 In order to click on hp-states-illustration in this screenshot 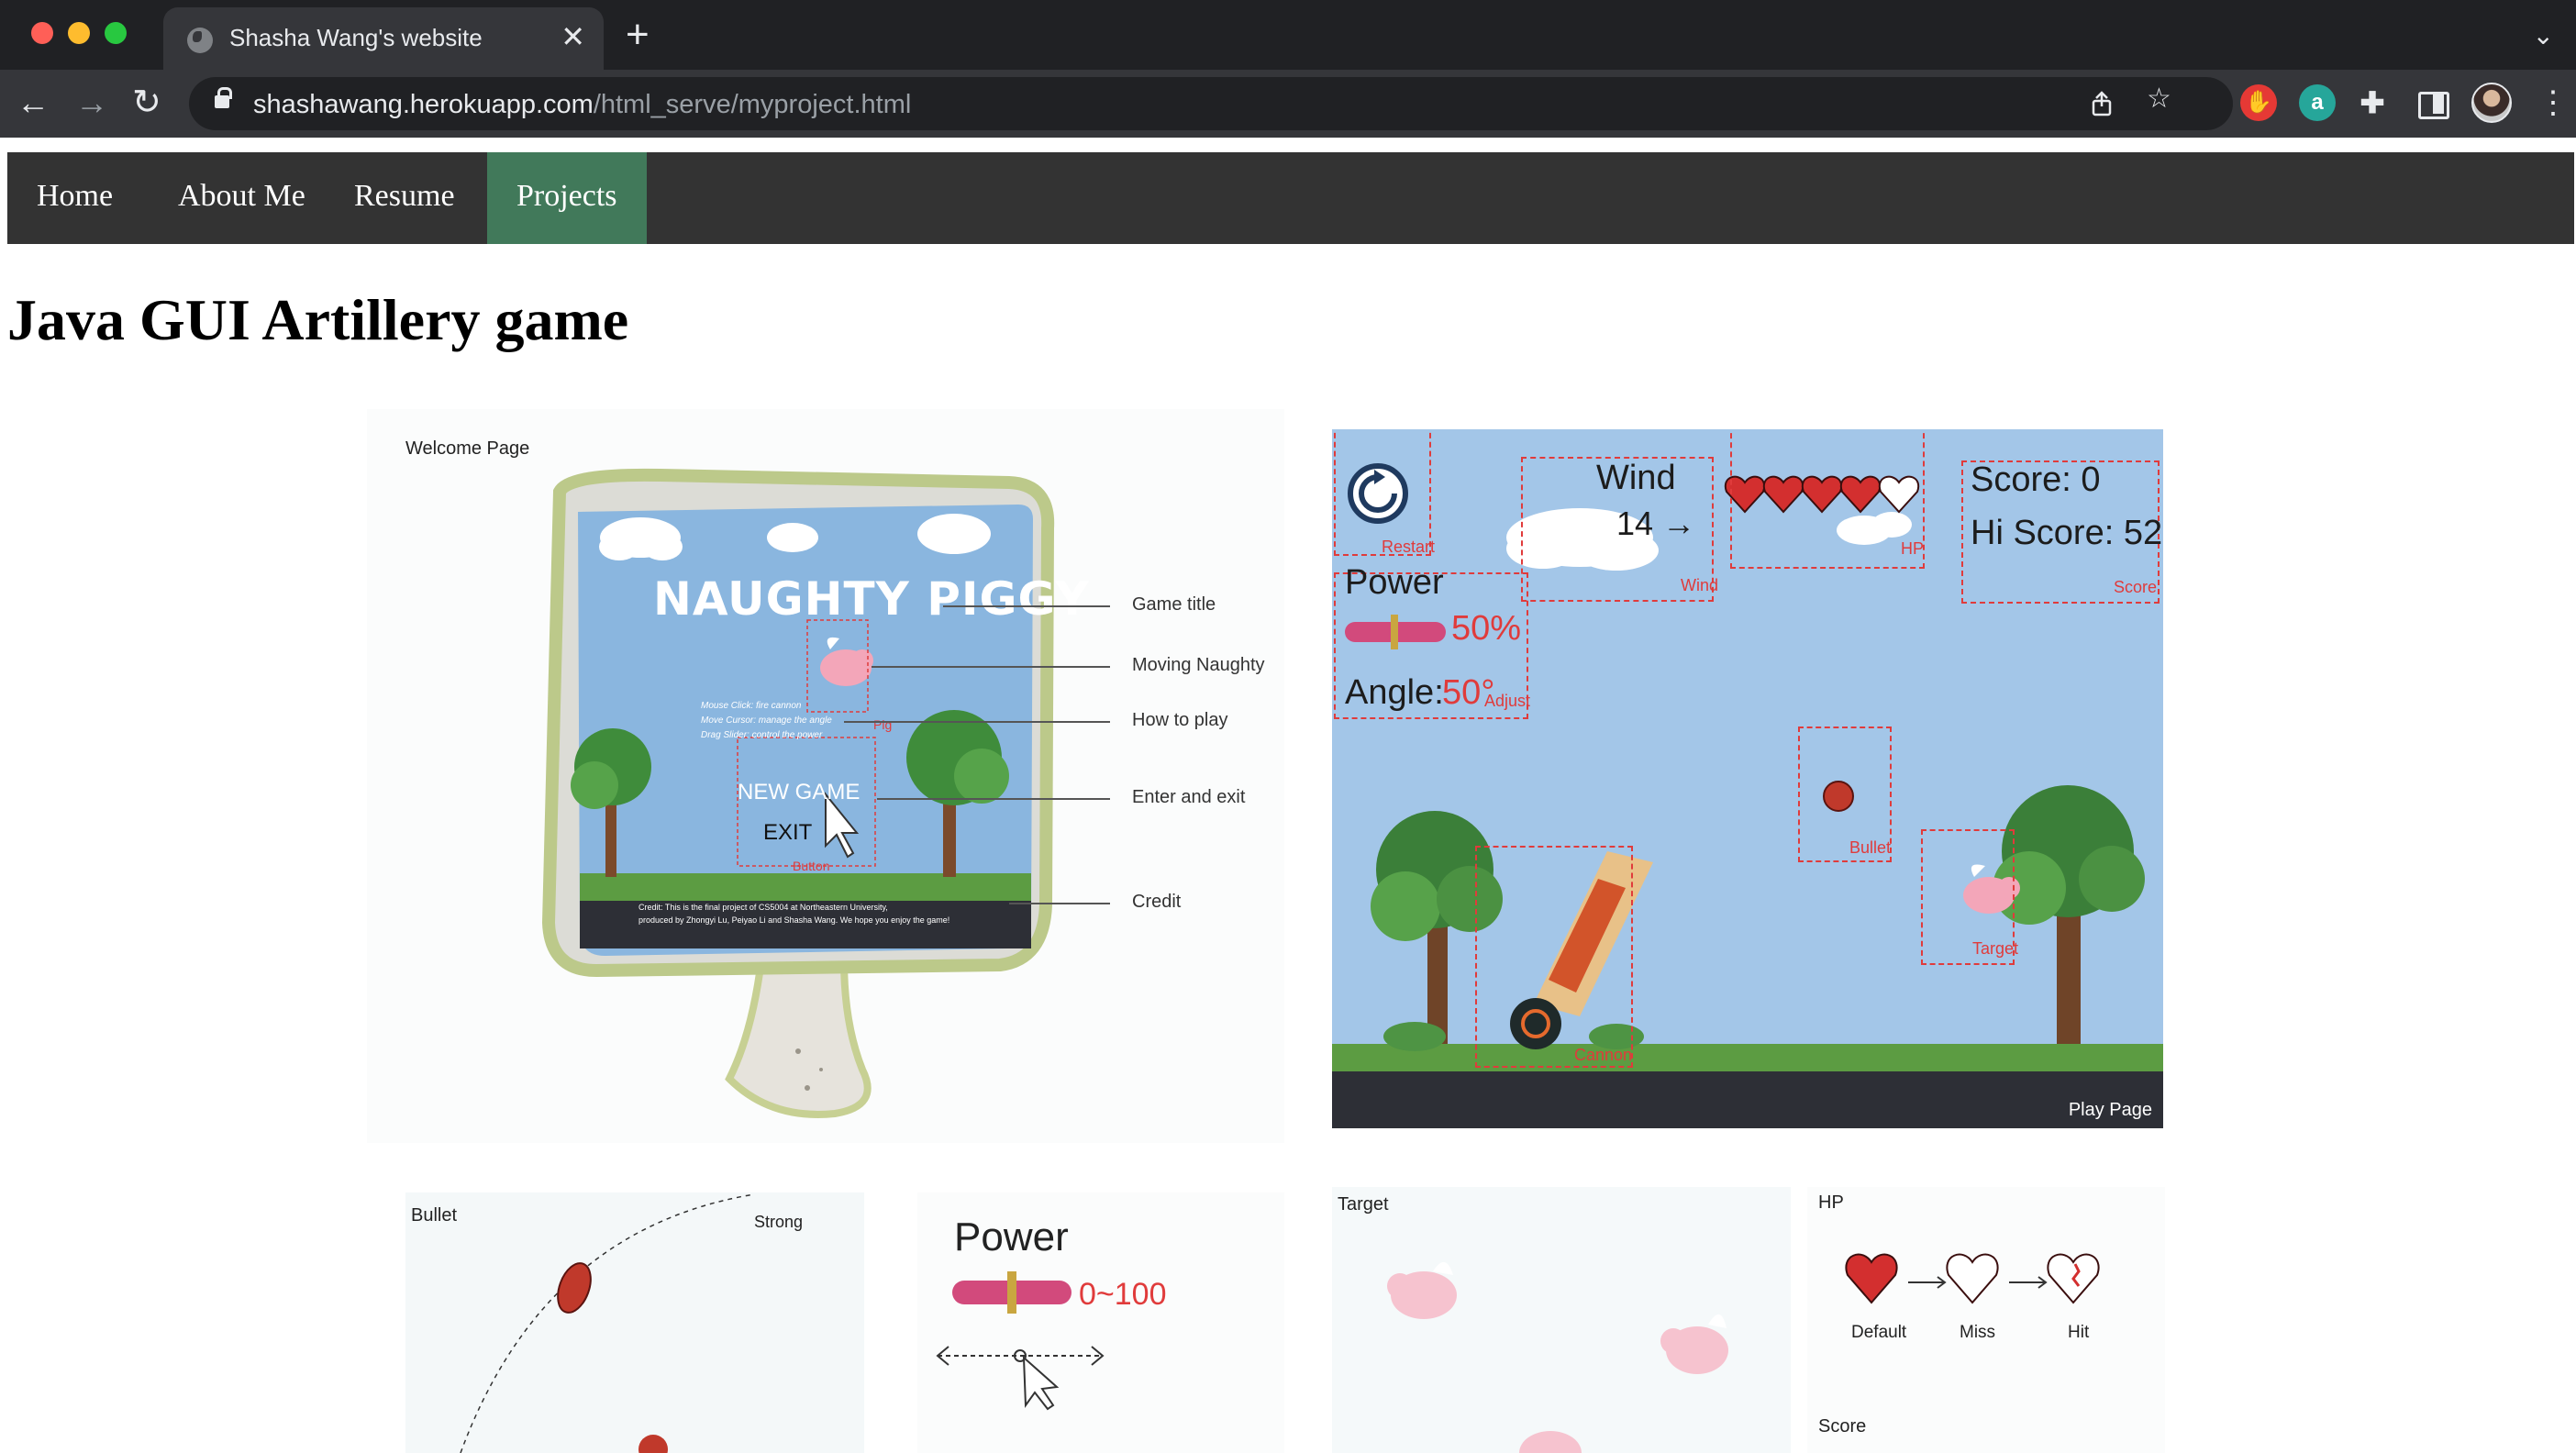, I will do `click(1972, 1278)`.